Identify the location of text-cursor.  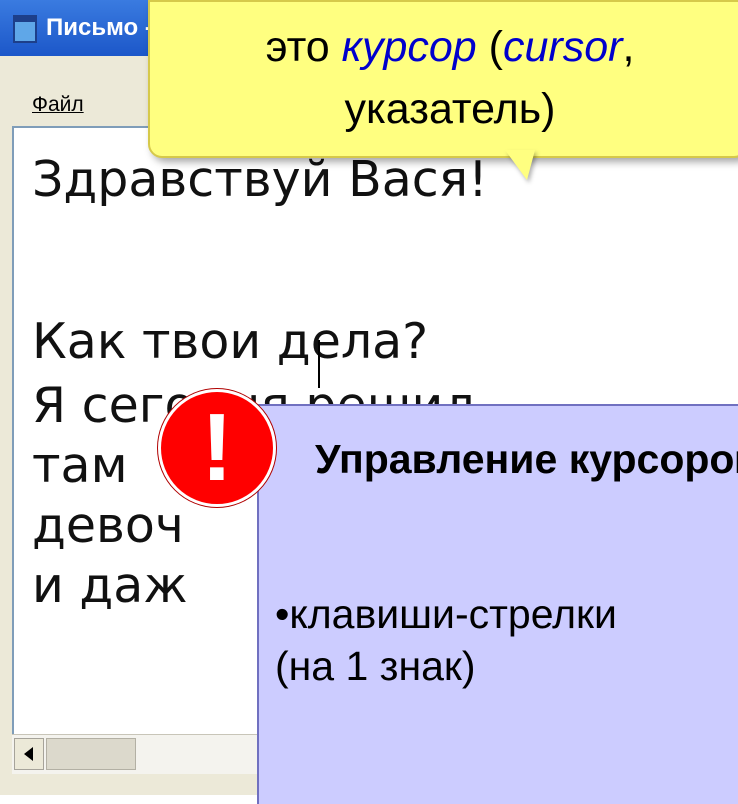
(319, 364).